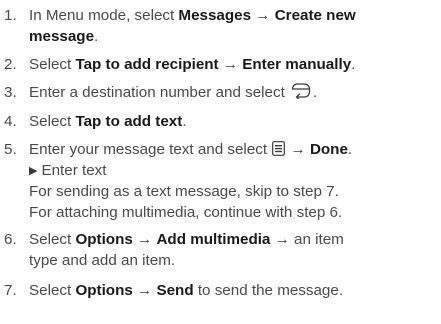 This screenshot has width=441, height=324. Describe the element at coordinates (147, 64) in the screenshot. I see `option-tap-to-add-recipient: Tap to add recipient` at that location.